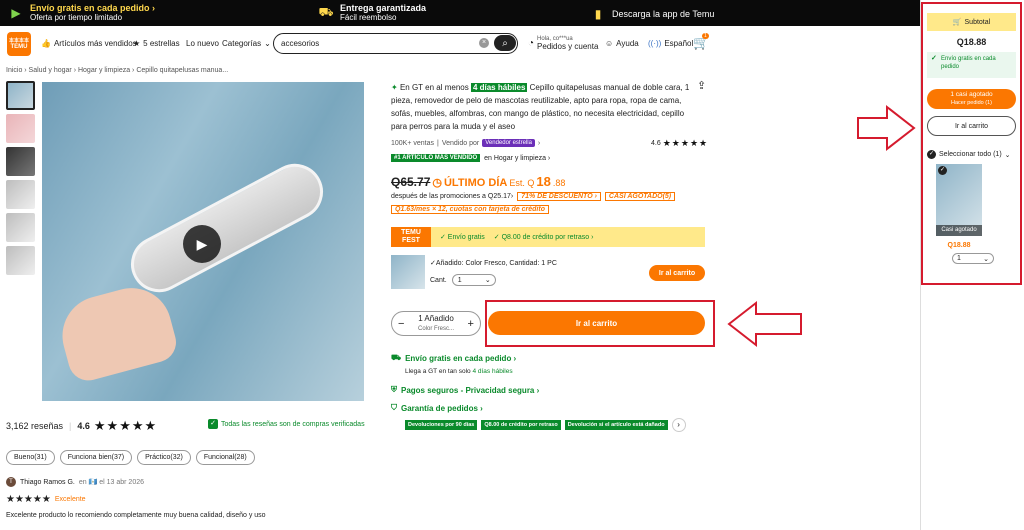  Describe the element at coordinates (394, 389) in the screenshot. I see `shield-icon: ⛨` at that location.